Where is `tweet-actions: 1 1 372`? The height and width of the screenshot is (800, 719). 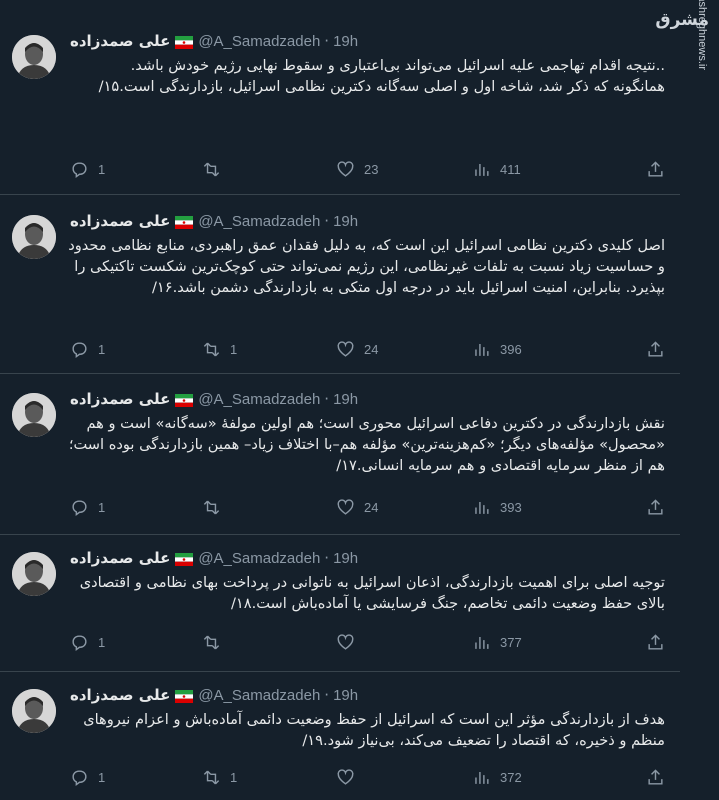 tweet-actions: 1 1 372 is located at coordinates (366, 780).